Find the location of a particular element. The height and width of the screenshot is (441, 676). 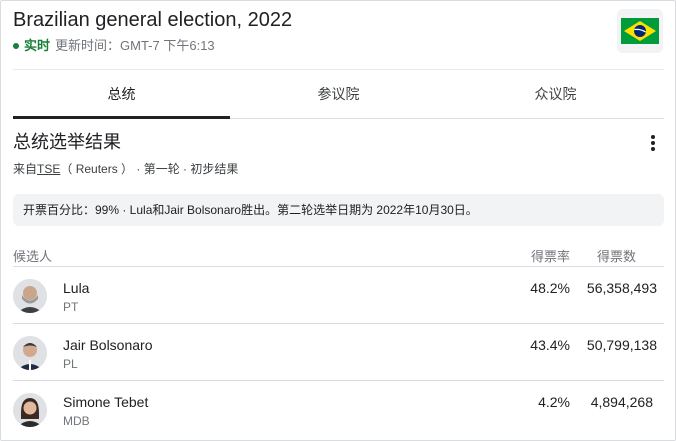

candidate-name: Simone Tebet is located at coordinates (106, 402).